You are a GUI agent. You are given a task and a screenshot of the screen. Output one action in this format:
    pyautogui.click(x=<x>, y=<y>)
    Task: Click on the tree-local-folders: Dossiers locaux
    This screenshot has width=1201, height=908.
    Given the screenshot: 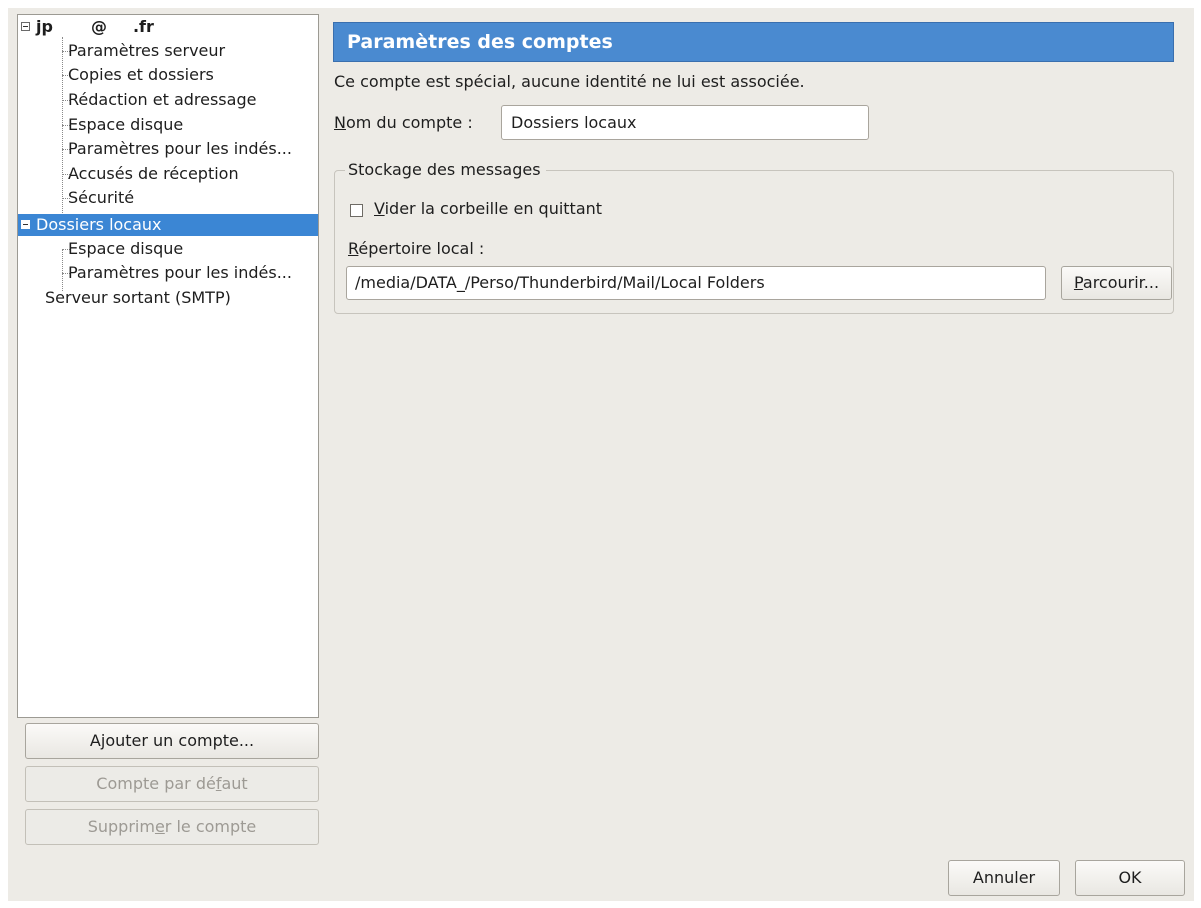 What is the action you would take?
    pyautogui.click(x=168, y=225)
    